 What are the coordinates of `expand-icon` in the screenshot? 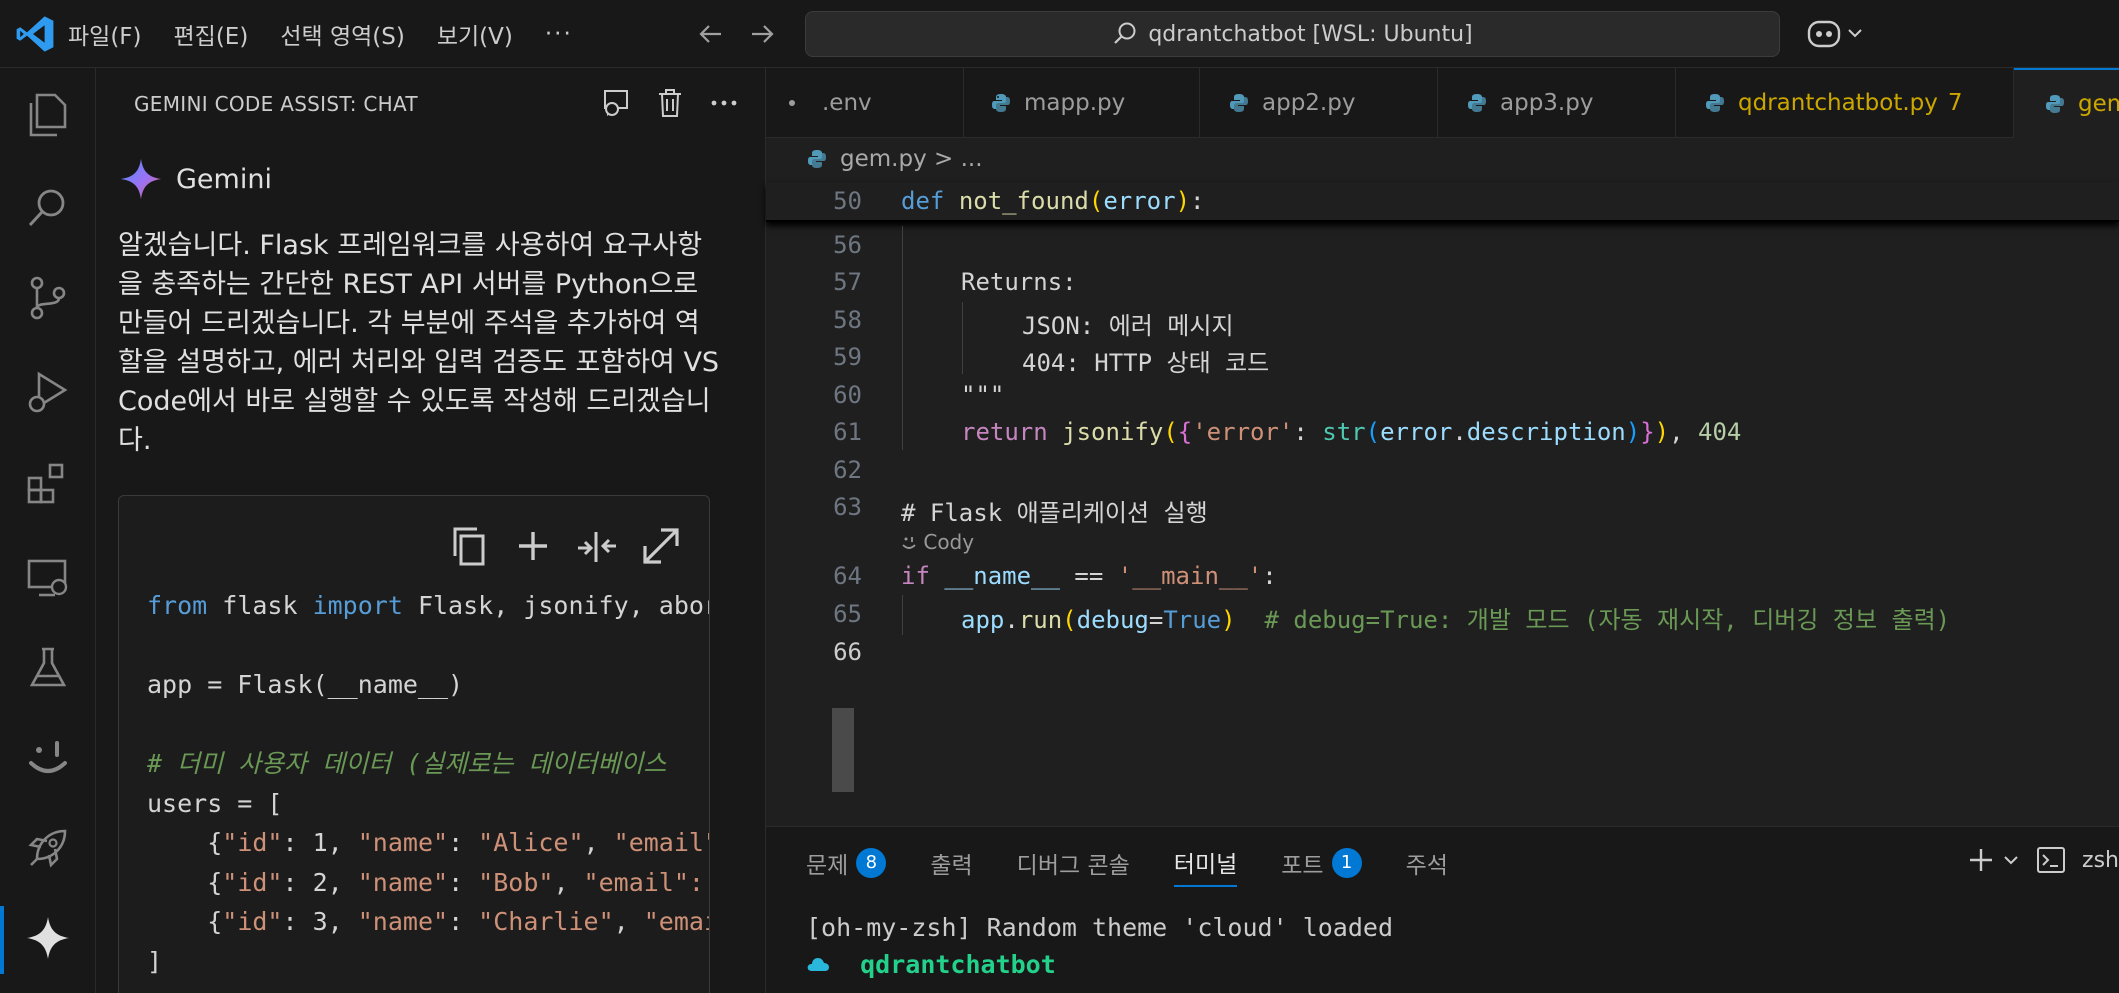 It's located at (661, 546).